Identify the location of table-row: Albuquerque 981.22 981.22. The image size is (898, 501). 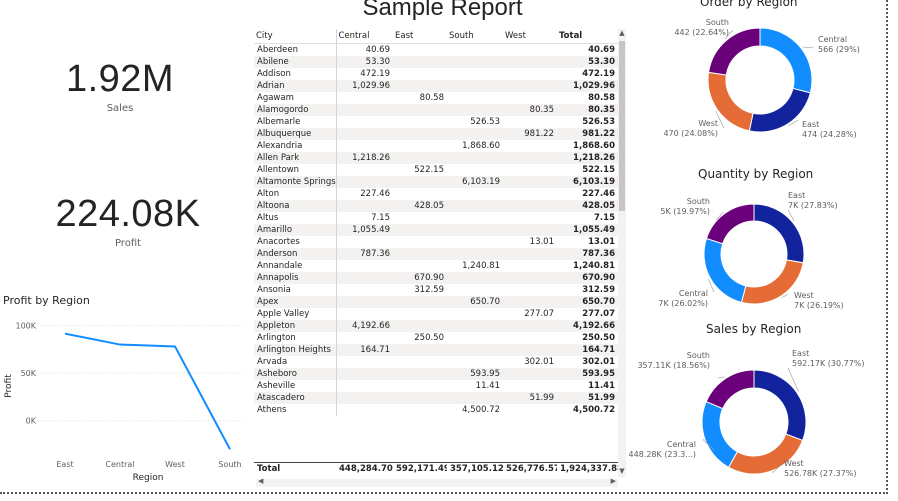
(436, 134).